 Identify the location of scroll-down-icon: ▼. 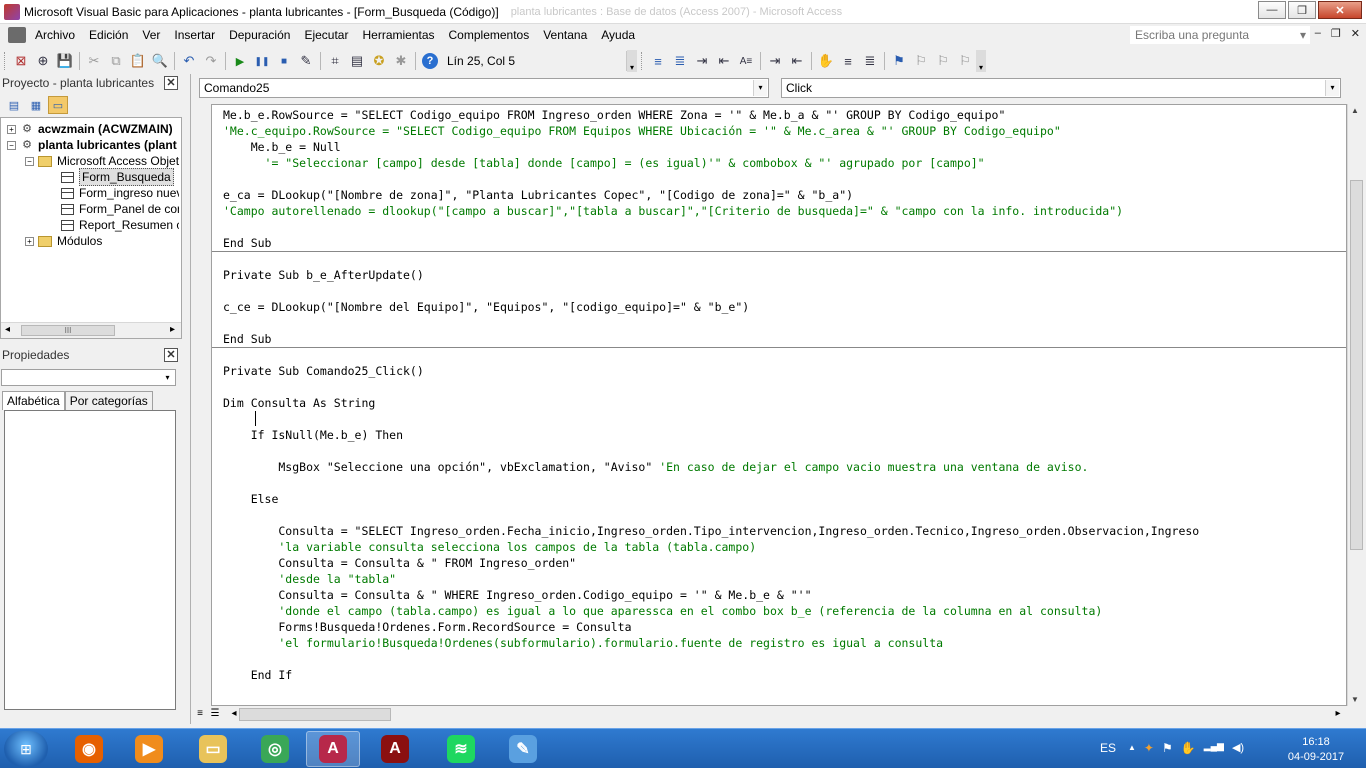
(1355, 699).